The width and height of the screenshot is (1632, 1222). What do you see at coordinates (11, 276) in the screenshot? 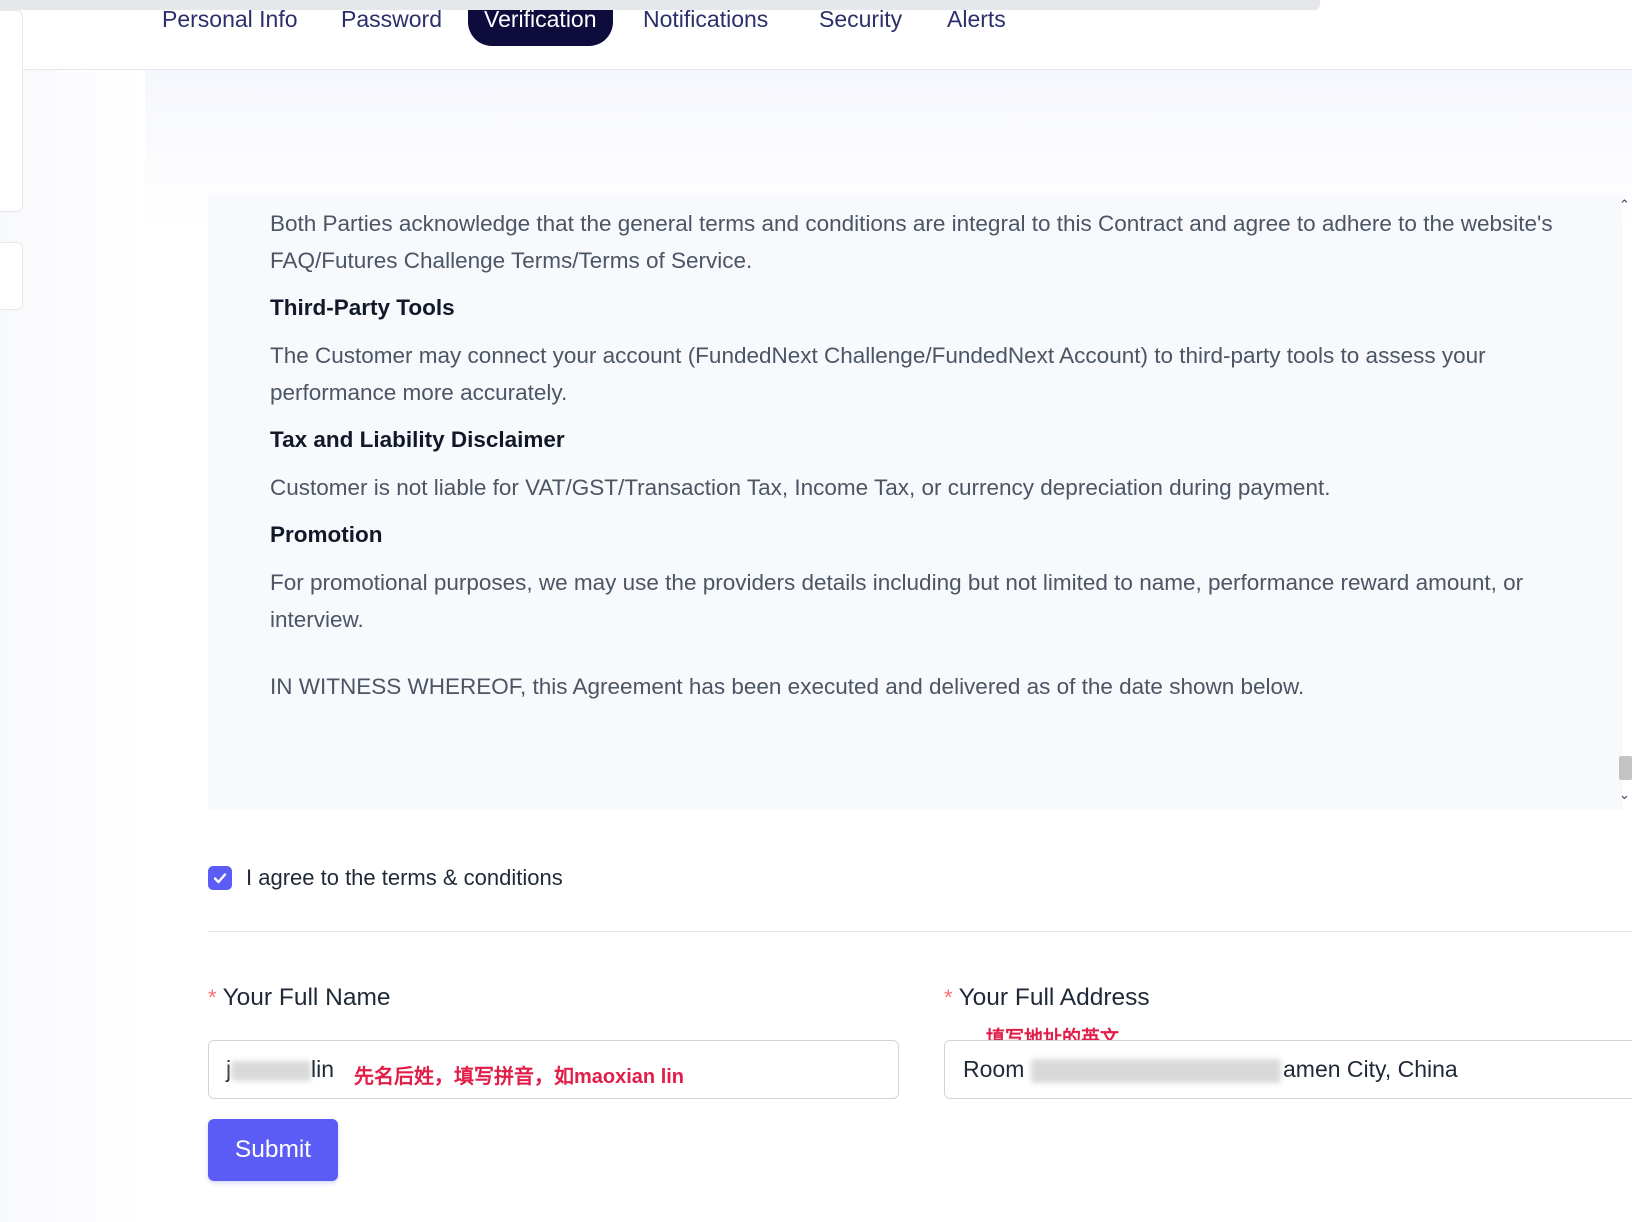
I see `sidebar-card-small` at bounding box center [11, 276].